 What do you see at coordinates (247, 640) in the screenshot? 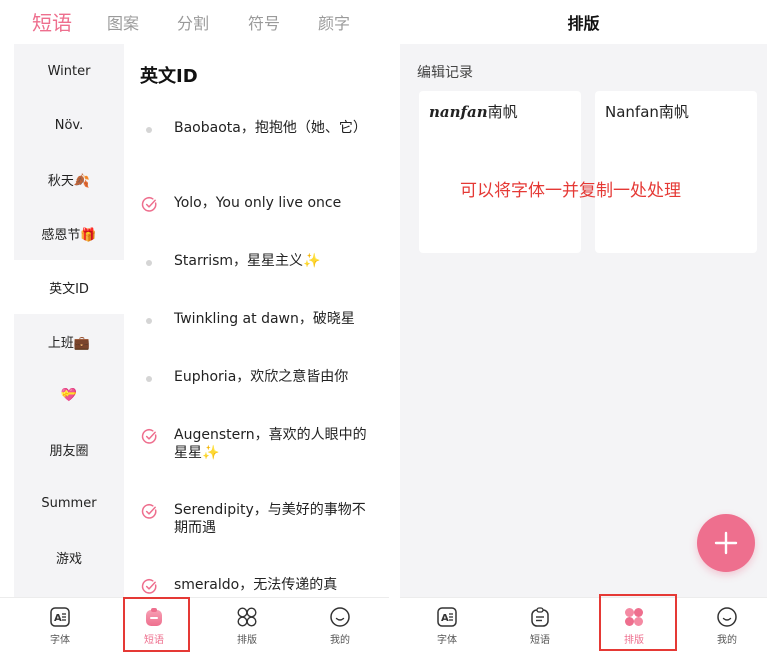
I see `tab-layout-label: 排版` at bounding box center [247, 640].